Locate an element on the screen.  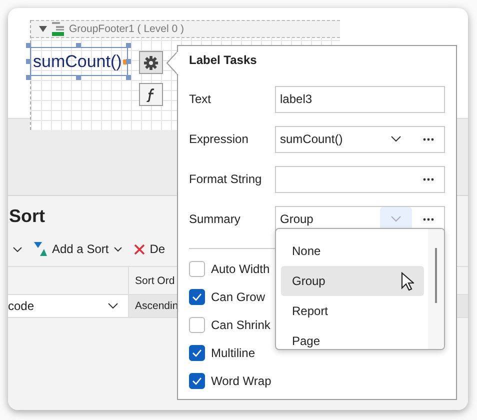
close-icon is located at coordinates (139, 249).